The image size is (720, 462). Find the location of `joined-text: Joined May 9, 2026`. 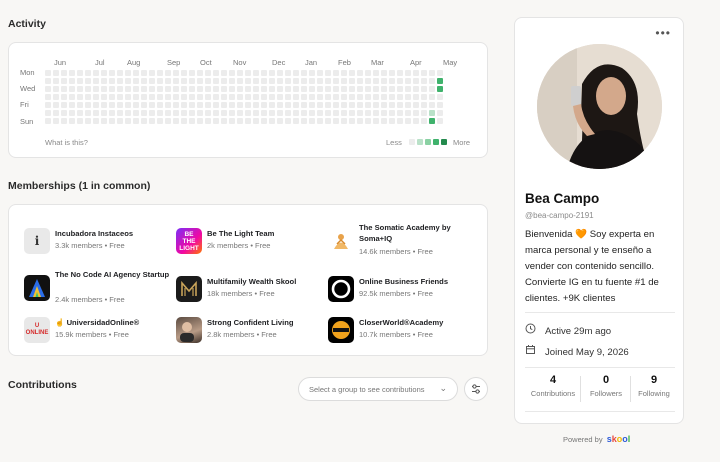

joined-text: Joined May 9, 2026 is located at coordinates (587, 352).